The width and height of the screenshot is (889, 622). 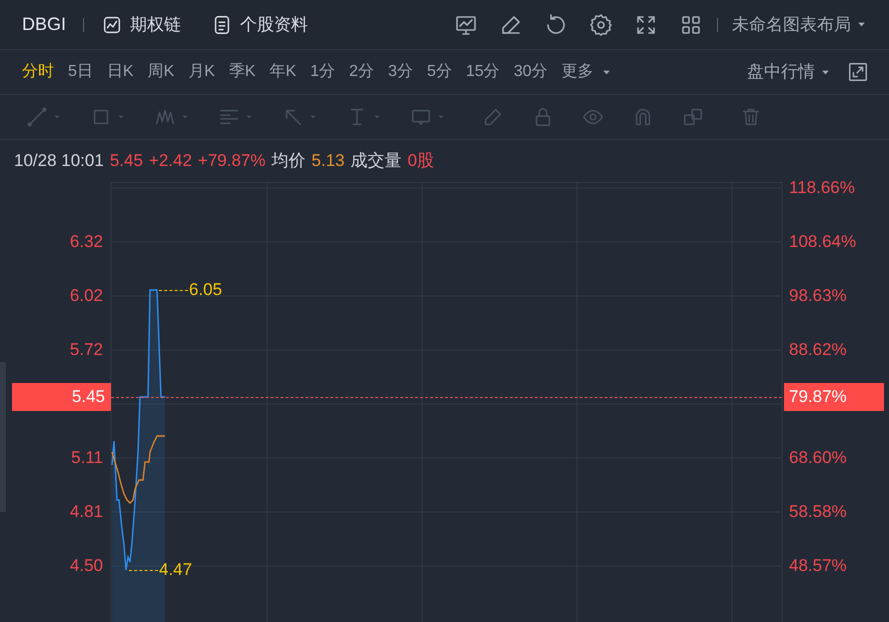 I want to click on period-tab: 15分, so click(x=483, y=72).